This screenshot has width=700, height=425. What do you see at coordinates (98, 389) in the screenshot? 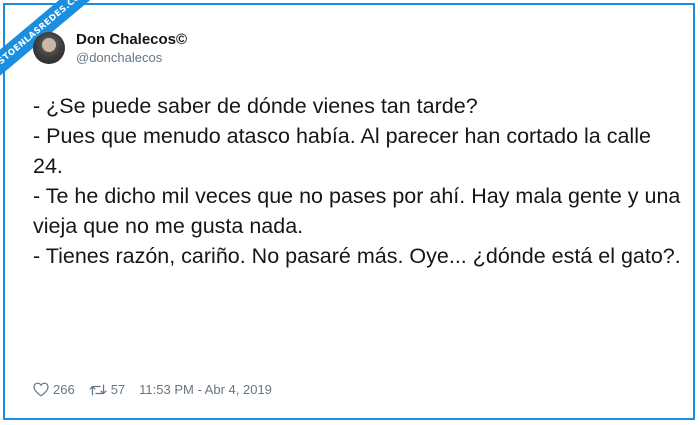
I see `retweet-icon` at bounding box center [98, 389].